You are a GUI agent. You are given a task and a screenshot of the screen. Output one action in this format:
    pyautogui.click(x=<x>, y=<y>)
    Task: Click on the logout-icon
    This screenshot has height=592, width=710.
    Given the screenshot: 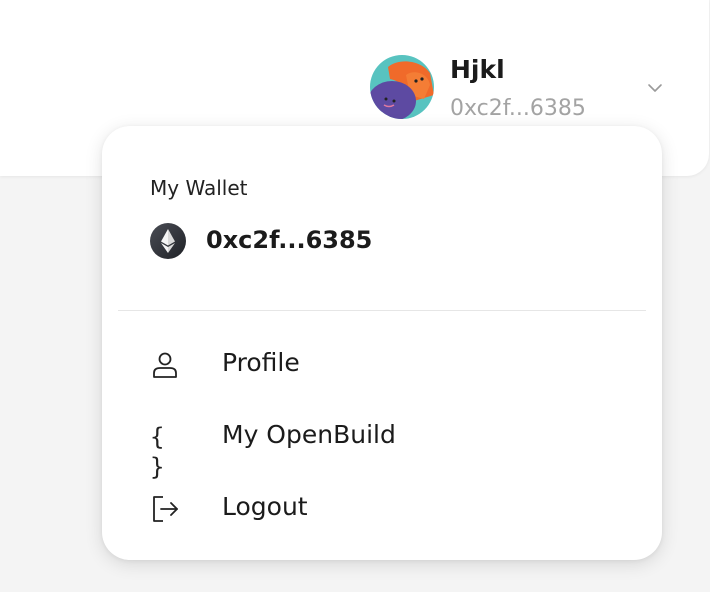 What is the action you would take?
    pyautogui.click(x=165, y=509)
    